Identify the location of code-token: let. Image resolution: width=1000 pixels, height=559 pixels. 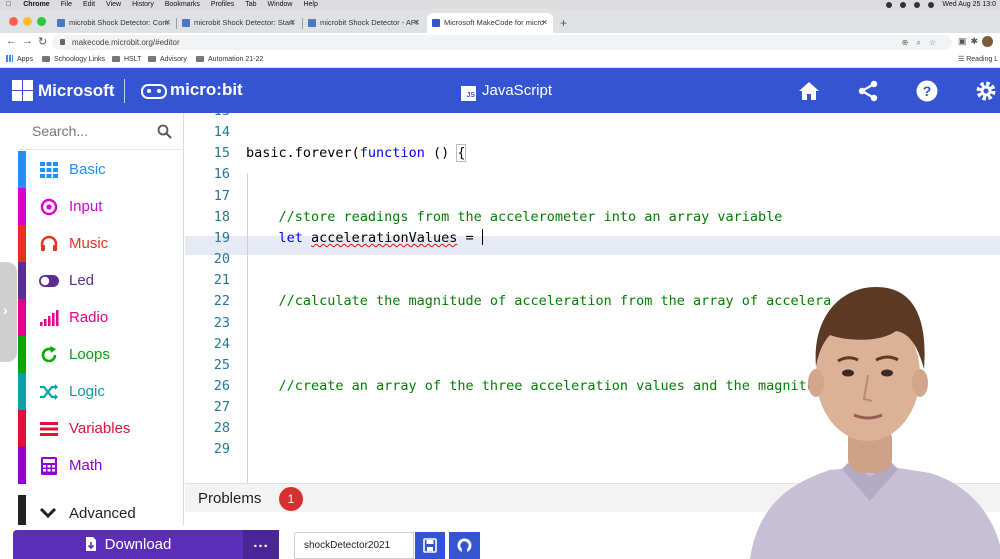
(290, 237).